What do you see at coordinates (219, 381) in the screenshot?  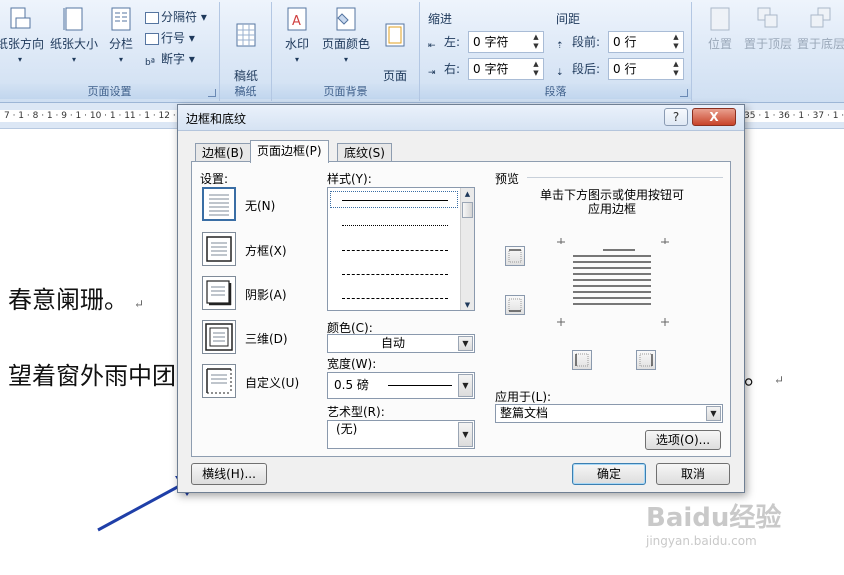 I see `setting-custom-icon` at bounding box center [219, 381].